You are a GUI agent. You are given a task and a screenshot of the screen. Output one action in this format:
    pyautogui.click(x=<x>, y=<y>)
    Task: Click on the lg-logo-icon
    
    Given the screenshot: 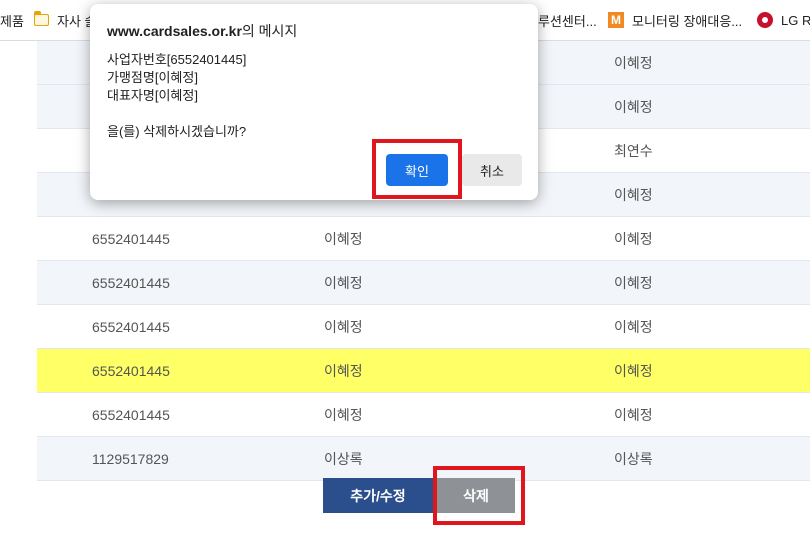 What is the action you would take?
    pyautogui.click(x=765, y=20)
    